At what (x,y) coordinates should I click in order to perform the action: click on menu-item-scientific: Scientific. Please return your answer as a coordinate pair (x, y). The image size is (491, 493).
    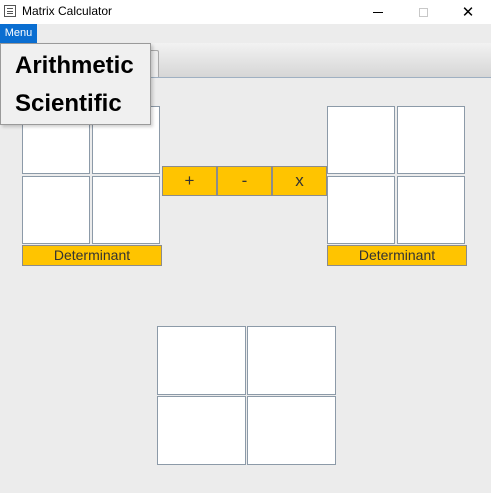
    Looking at the image, I should click on (68, 104).